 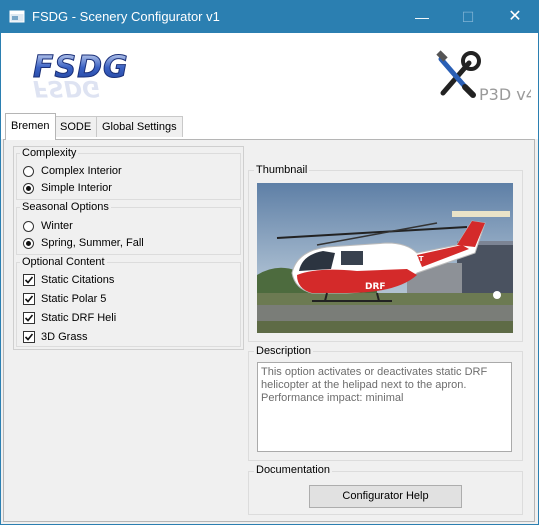 I want to click on heli-drf-text: DRF, so click(x=375, y=287).